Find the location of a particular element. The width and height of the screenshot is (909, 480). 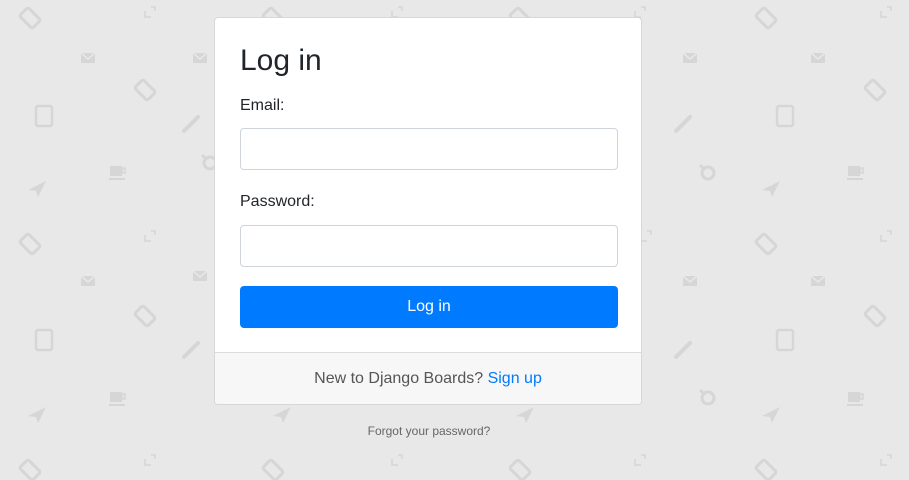

login-card-footer: New to Django Boards? Sign up is located at coordinates (428, 378).